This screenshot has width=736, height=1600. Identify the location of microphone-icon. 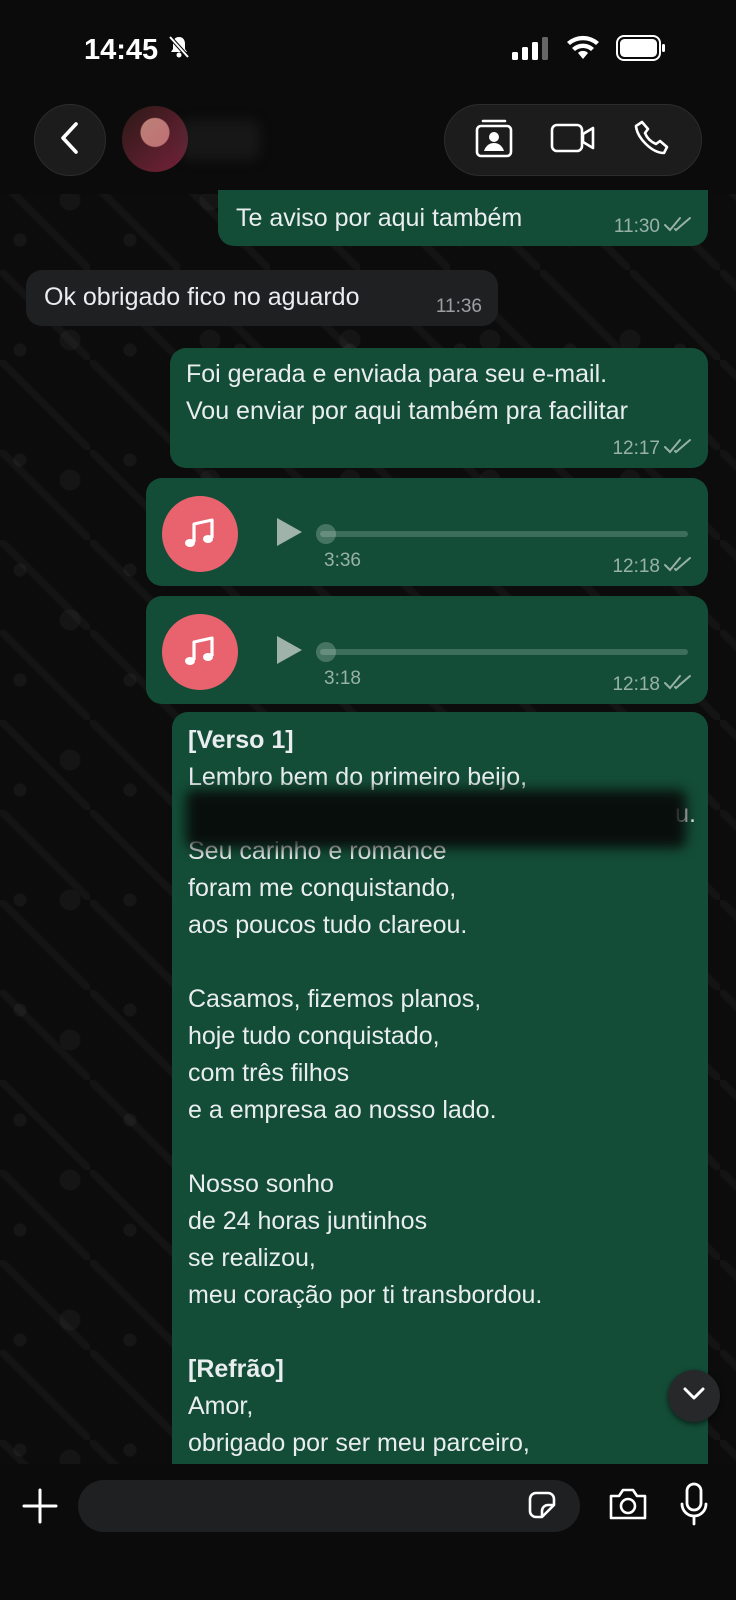
(694, 1506).